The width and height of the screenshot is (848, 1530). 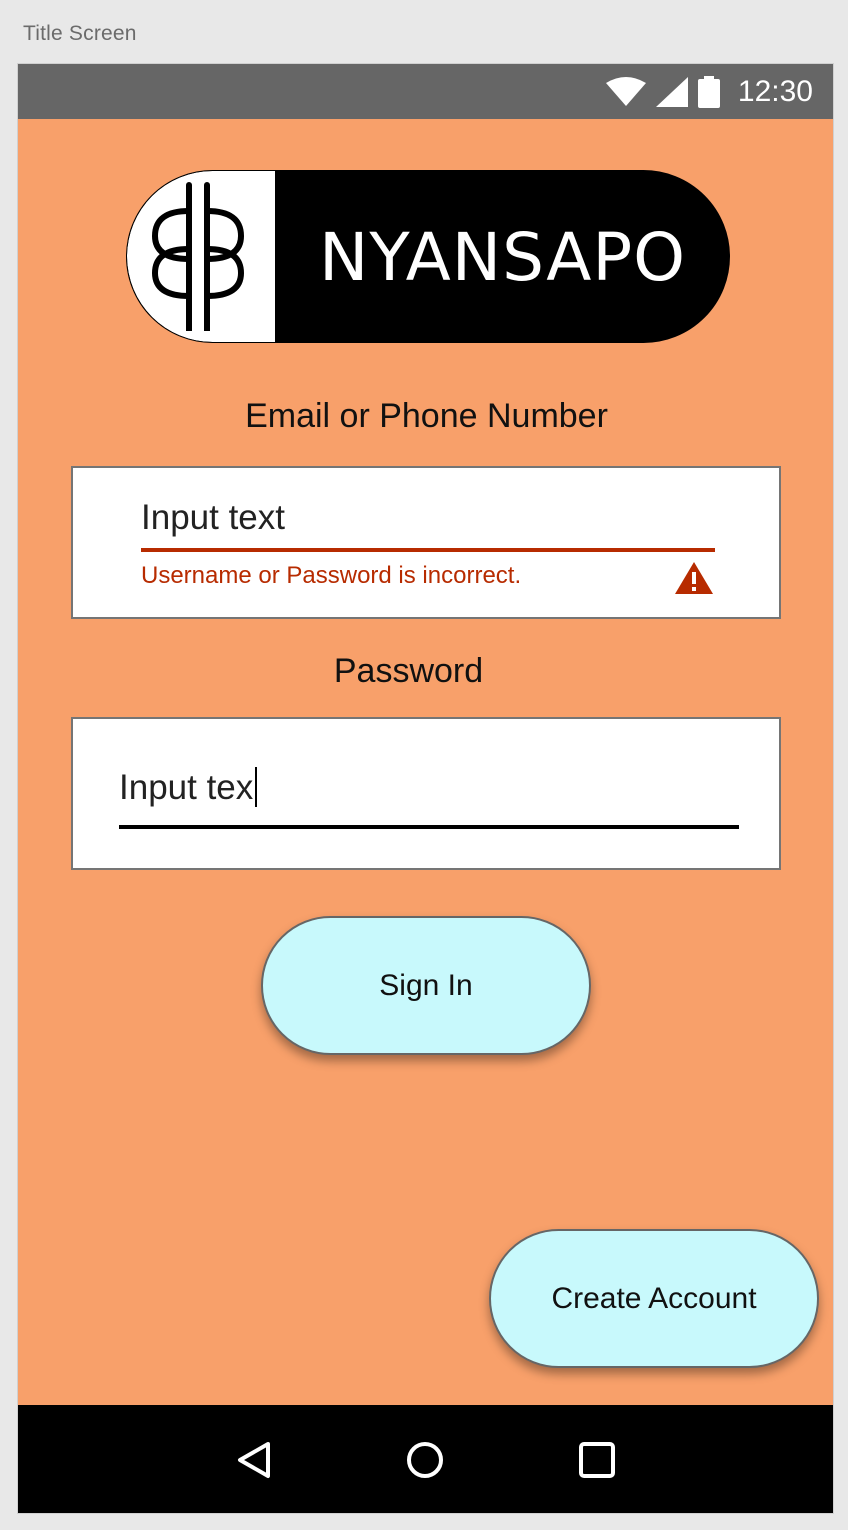 I want to click on warning-icon, so click(x=694, y=580).